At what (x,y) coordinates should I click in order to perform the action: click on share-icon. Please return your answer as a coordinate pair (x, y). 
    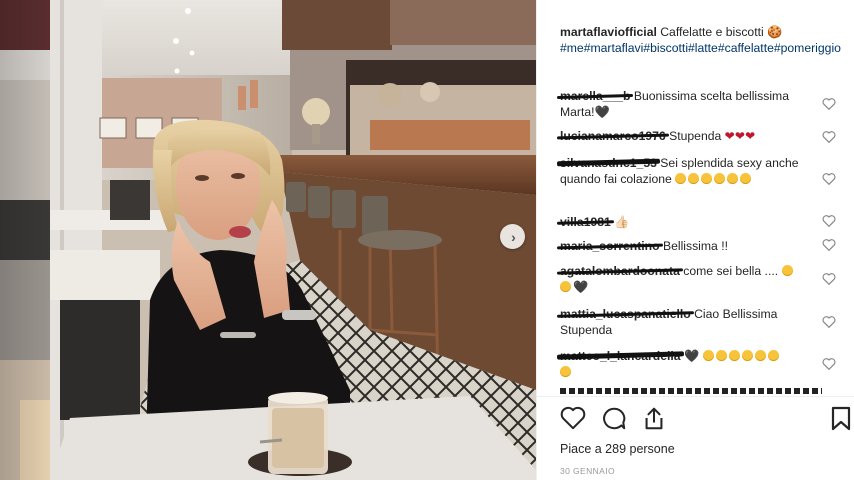
    Looking at the image, I should click on (654, 418).